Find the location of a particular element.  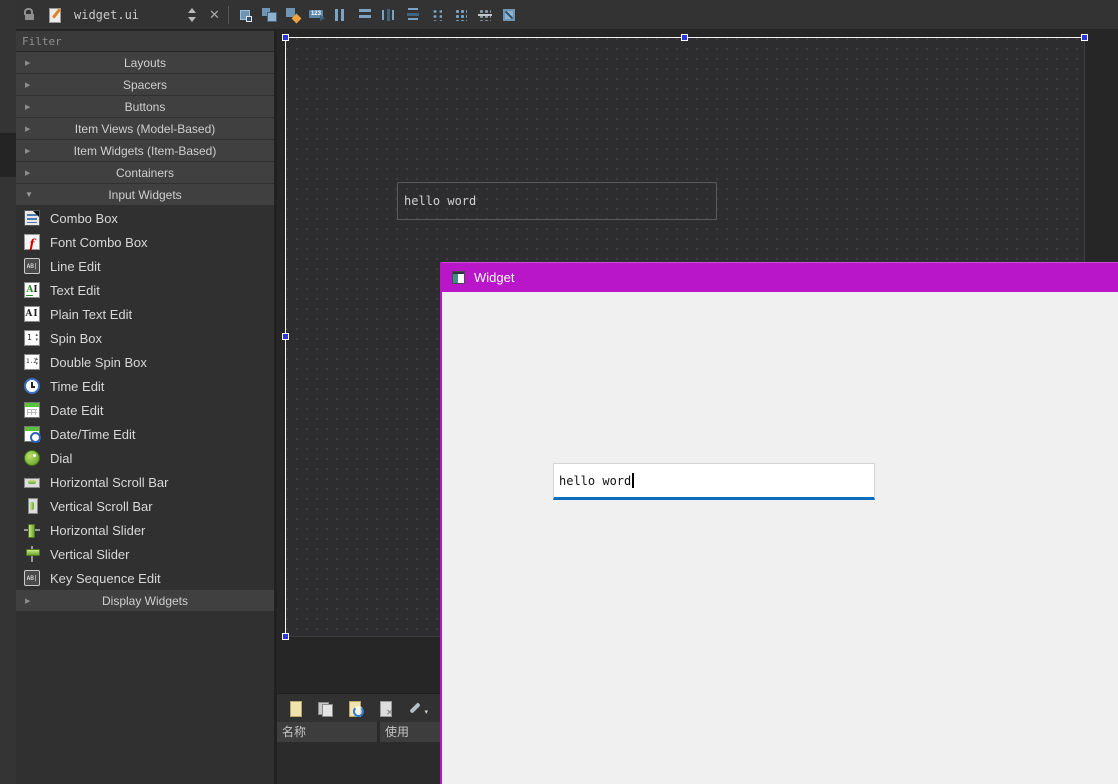

layout-horizontal-icon is located at coordinates (341, 15).